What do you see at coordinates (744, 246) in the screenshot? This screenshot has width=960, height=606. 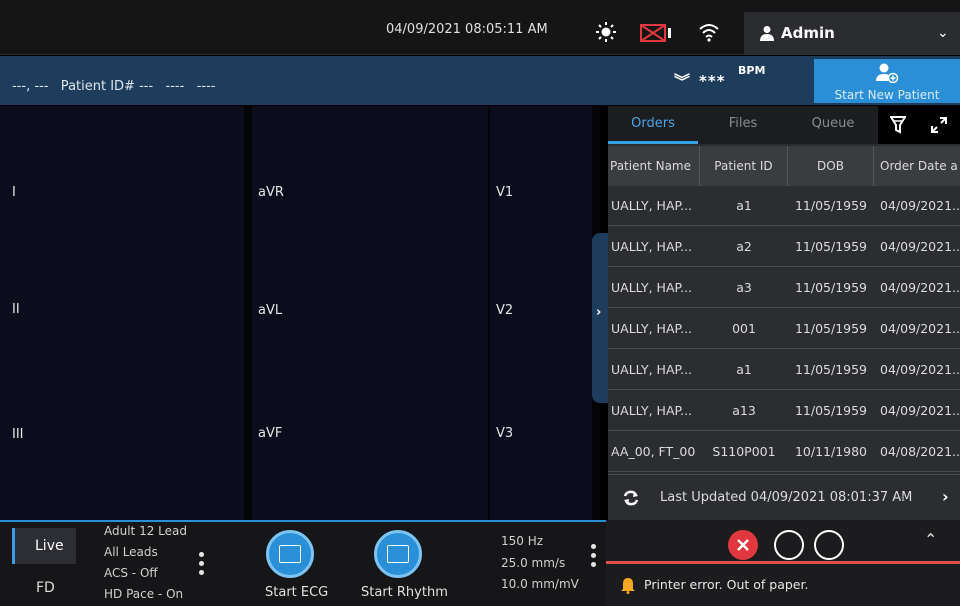 I see `table-cell-id: a2` at bounding box center [744, 246].